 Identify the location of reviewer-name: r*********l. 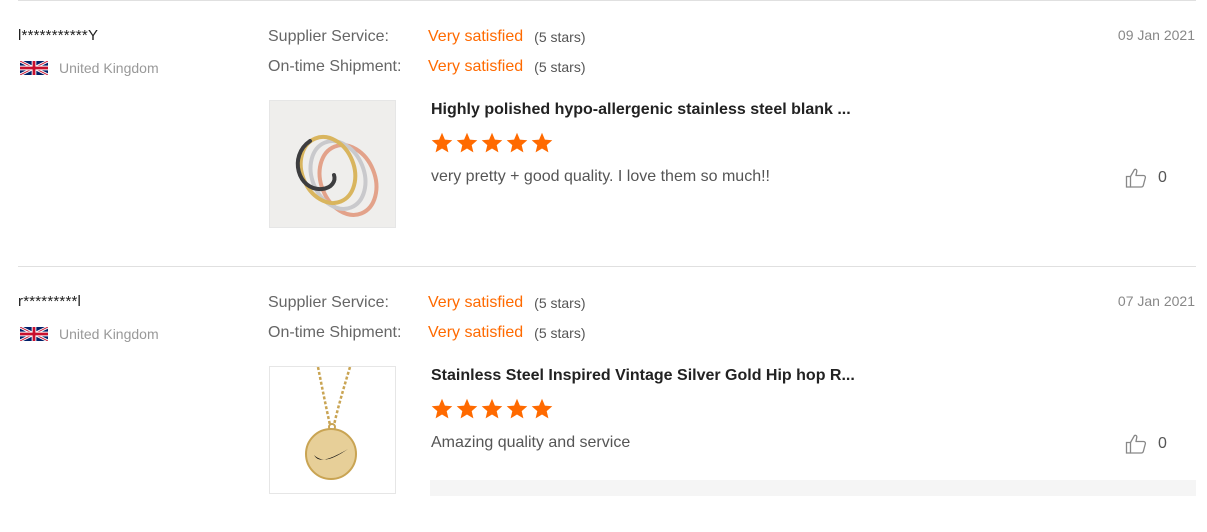
(50, 301).